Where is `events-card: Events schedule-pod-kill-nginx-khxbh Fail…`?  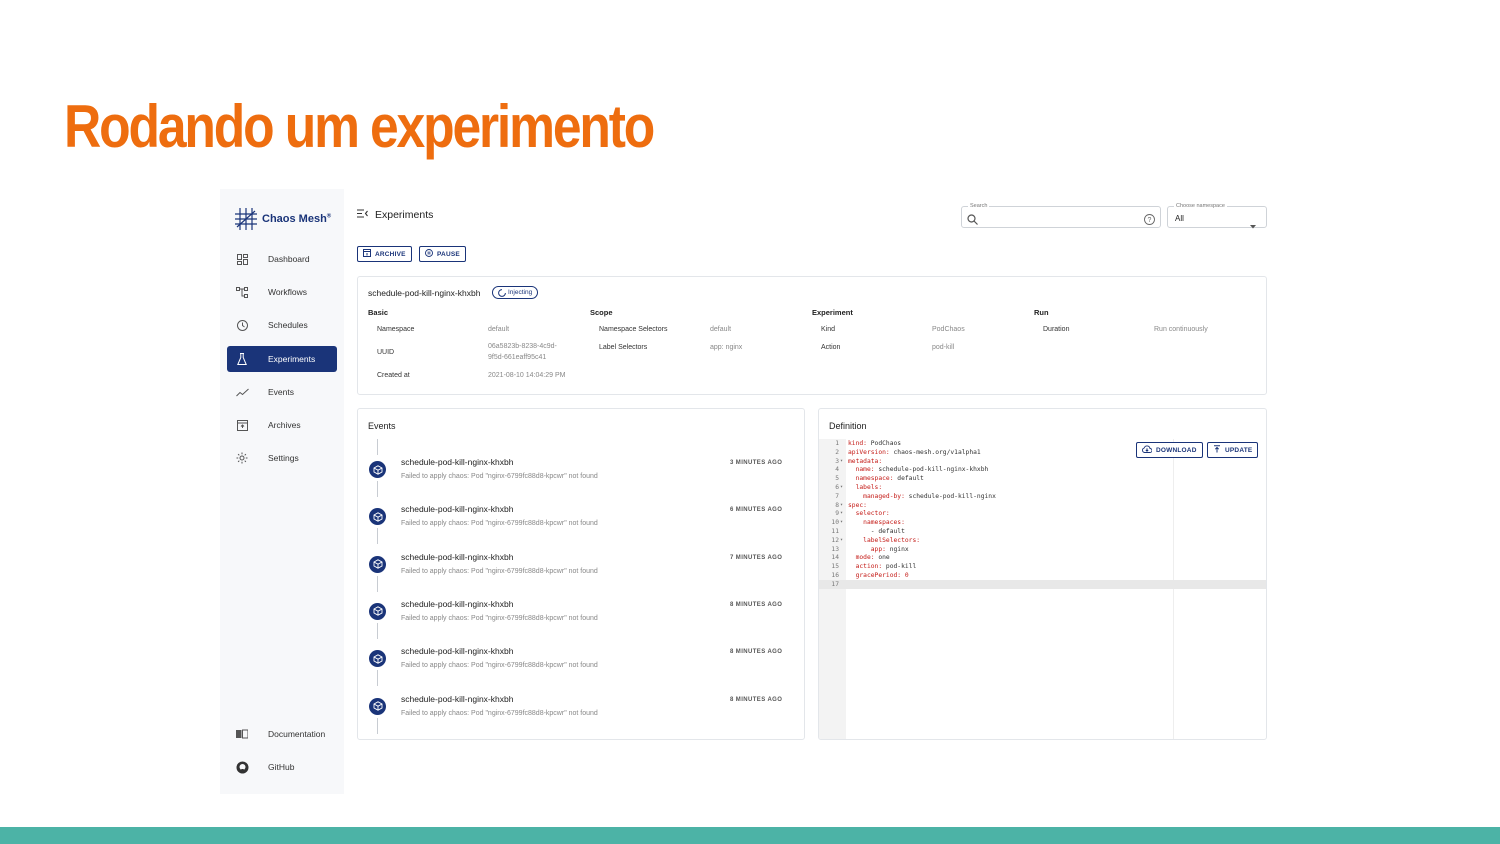
events-card: Events schedule-pod-kill-nginx-khxbh Fail… is located at coordinates (581, 574).